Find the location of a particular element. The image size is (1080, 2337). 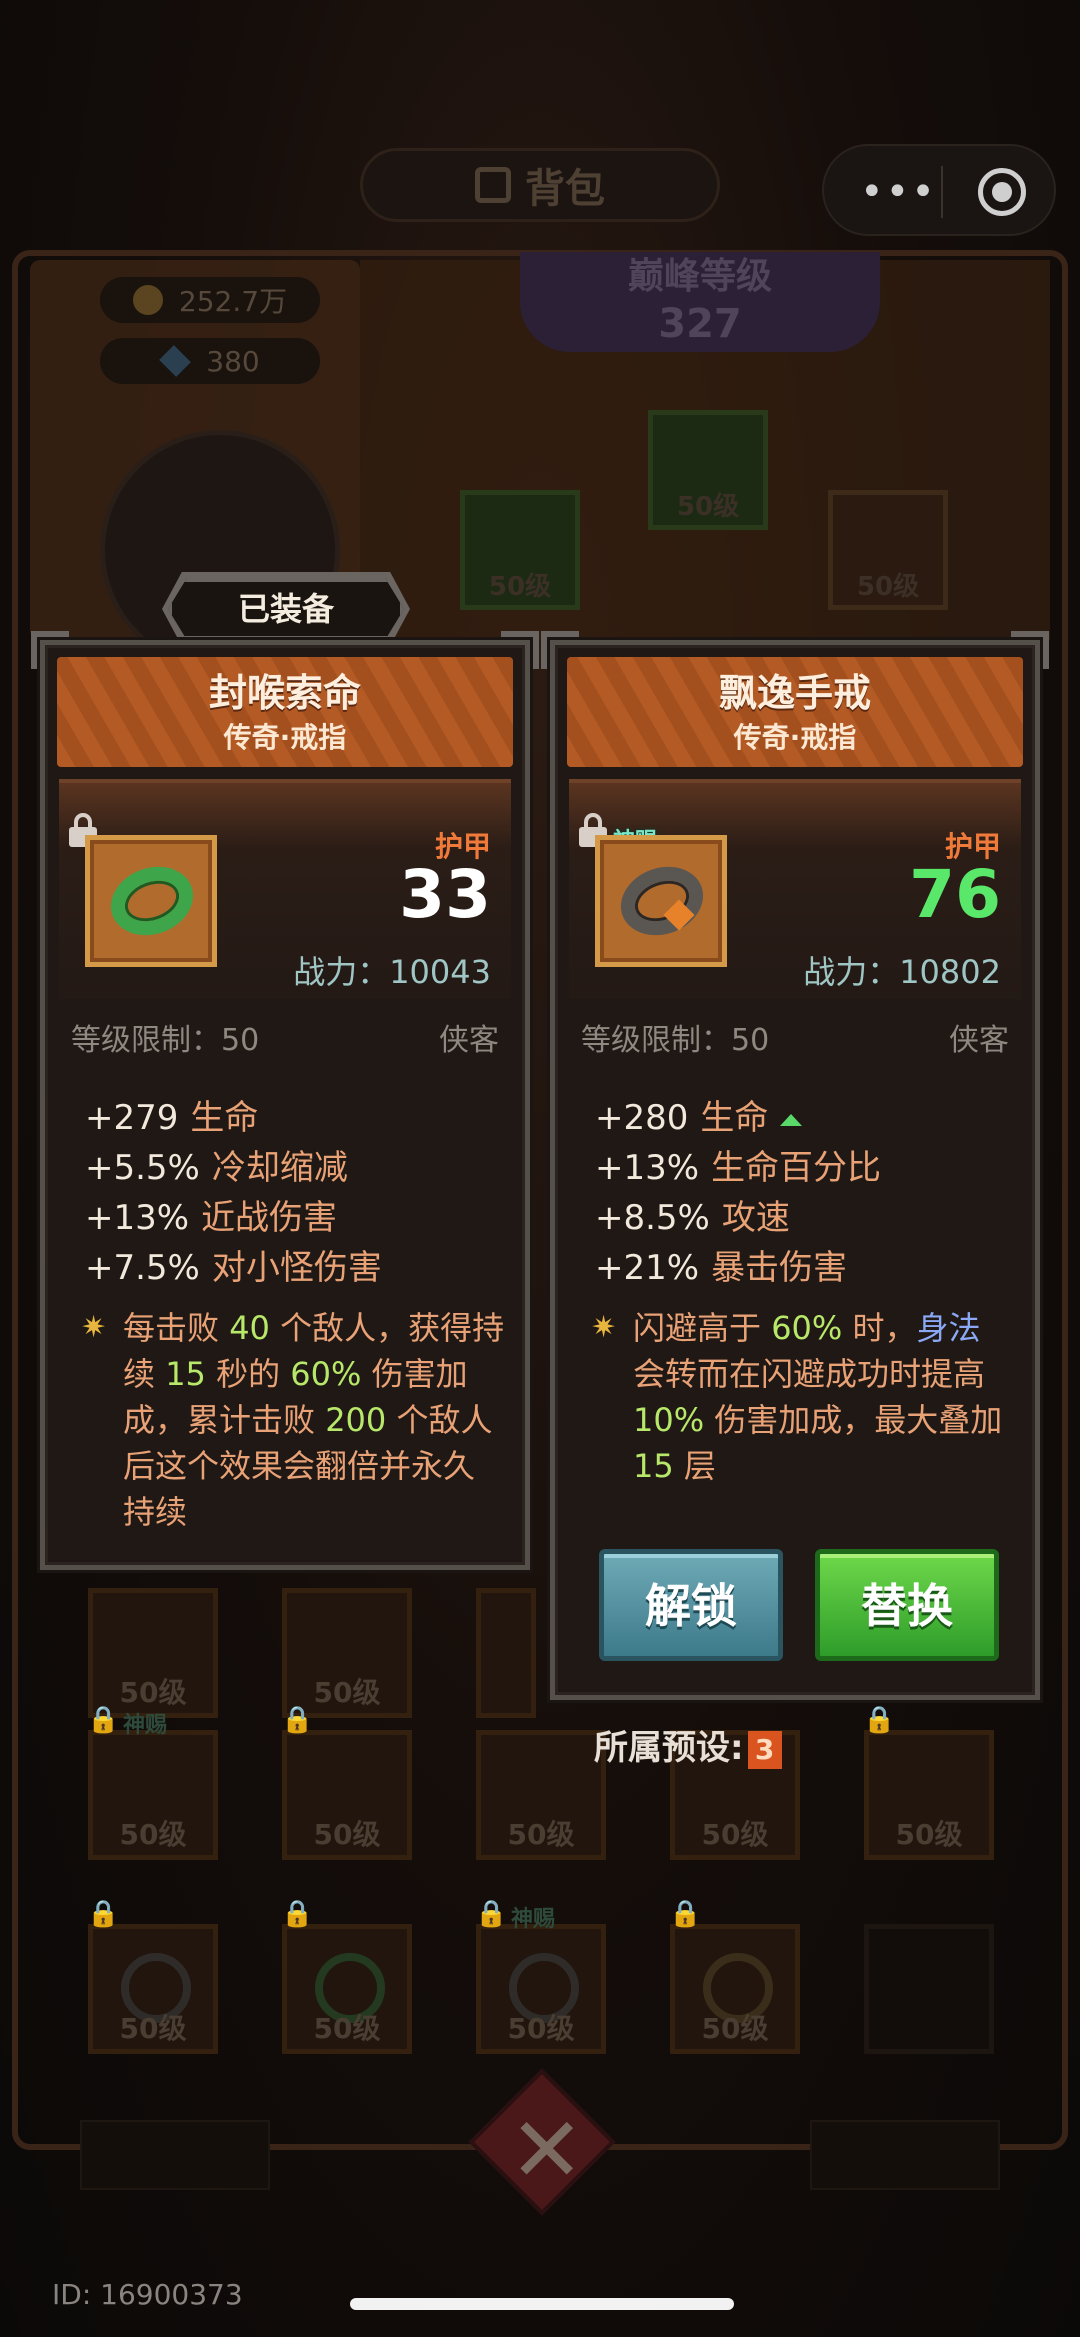

item-name-banner: 飘逸手戒 传奇·戒指 is located at coordinates (795, 712).